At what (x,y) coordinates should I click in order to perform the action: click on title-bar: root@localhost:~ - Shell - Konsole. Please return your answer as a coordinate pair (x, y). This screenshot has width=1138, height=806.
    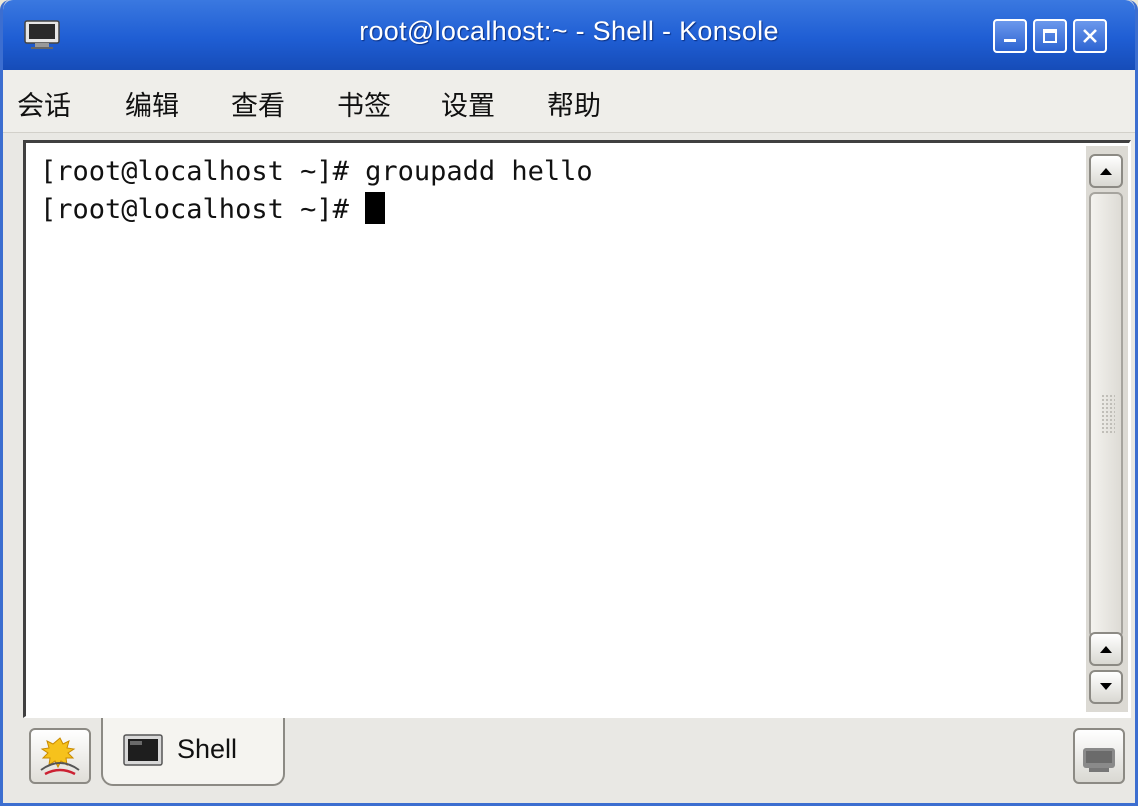
    Looking at the image, I should click on (569, 35).